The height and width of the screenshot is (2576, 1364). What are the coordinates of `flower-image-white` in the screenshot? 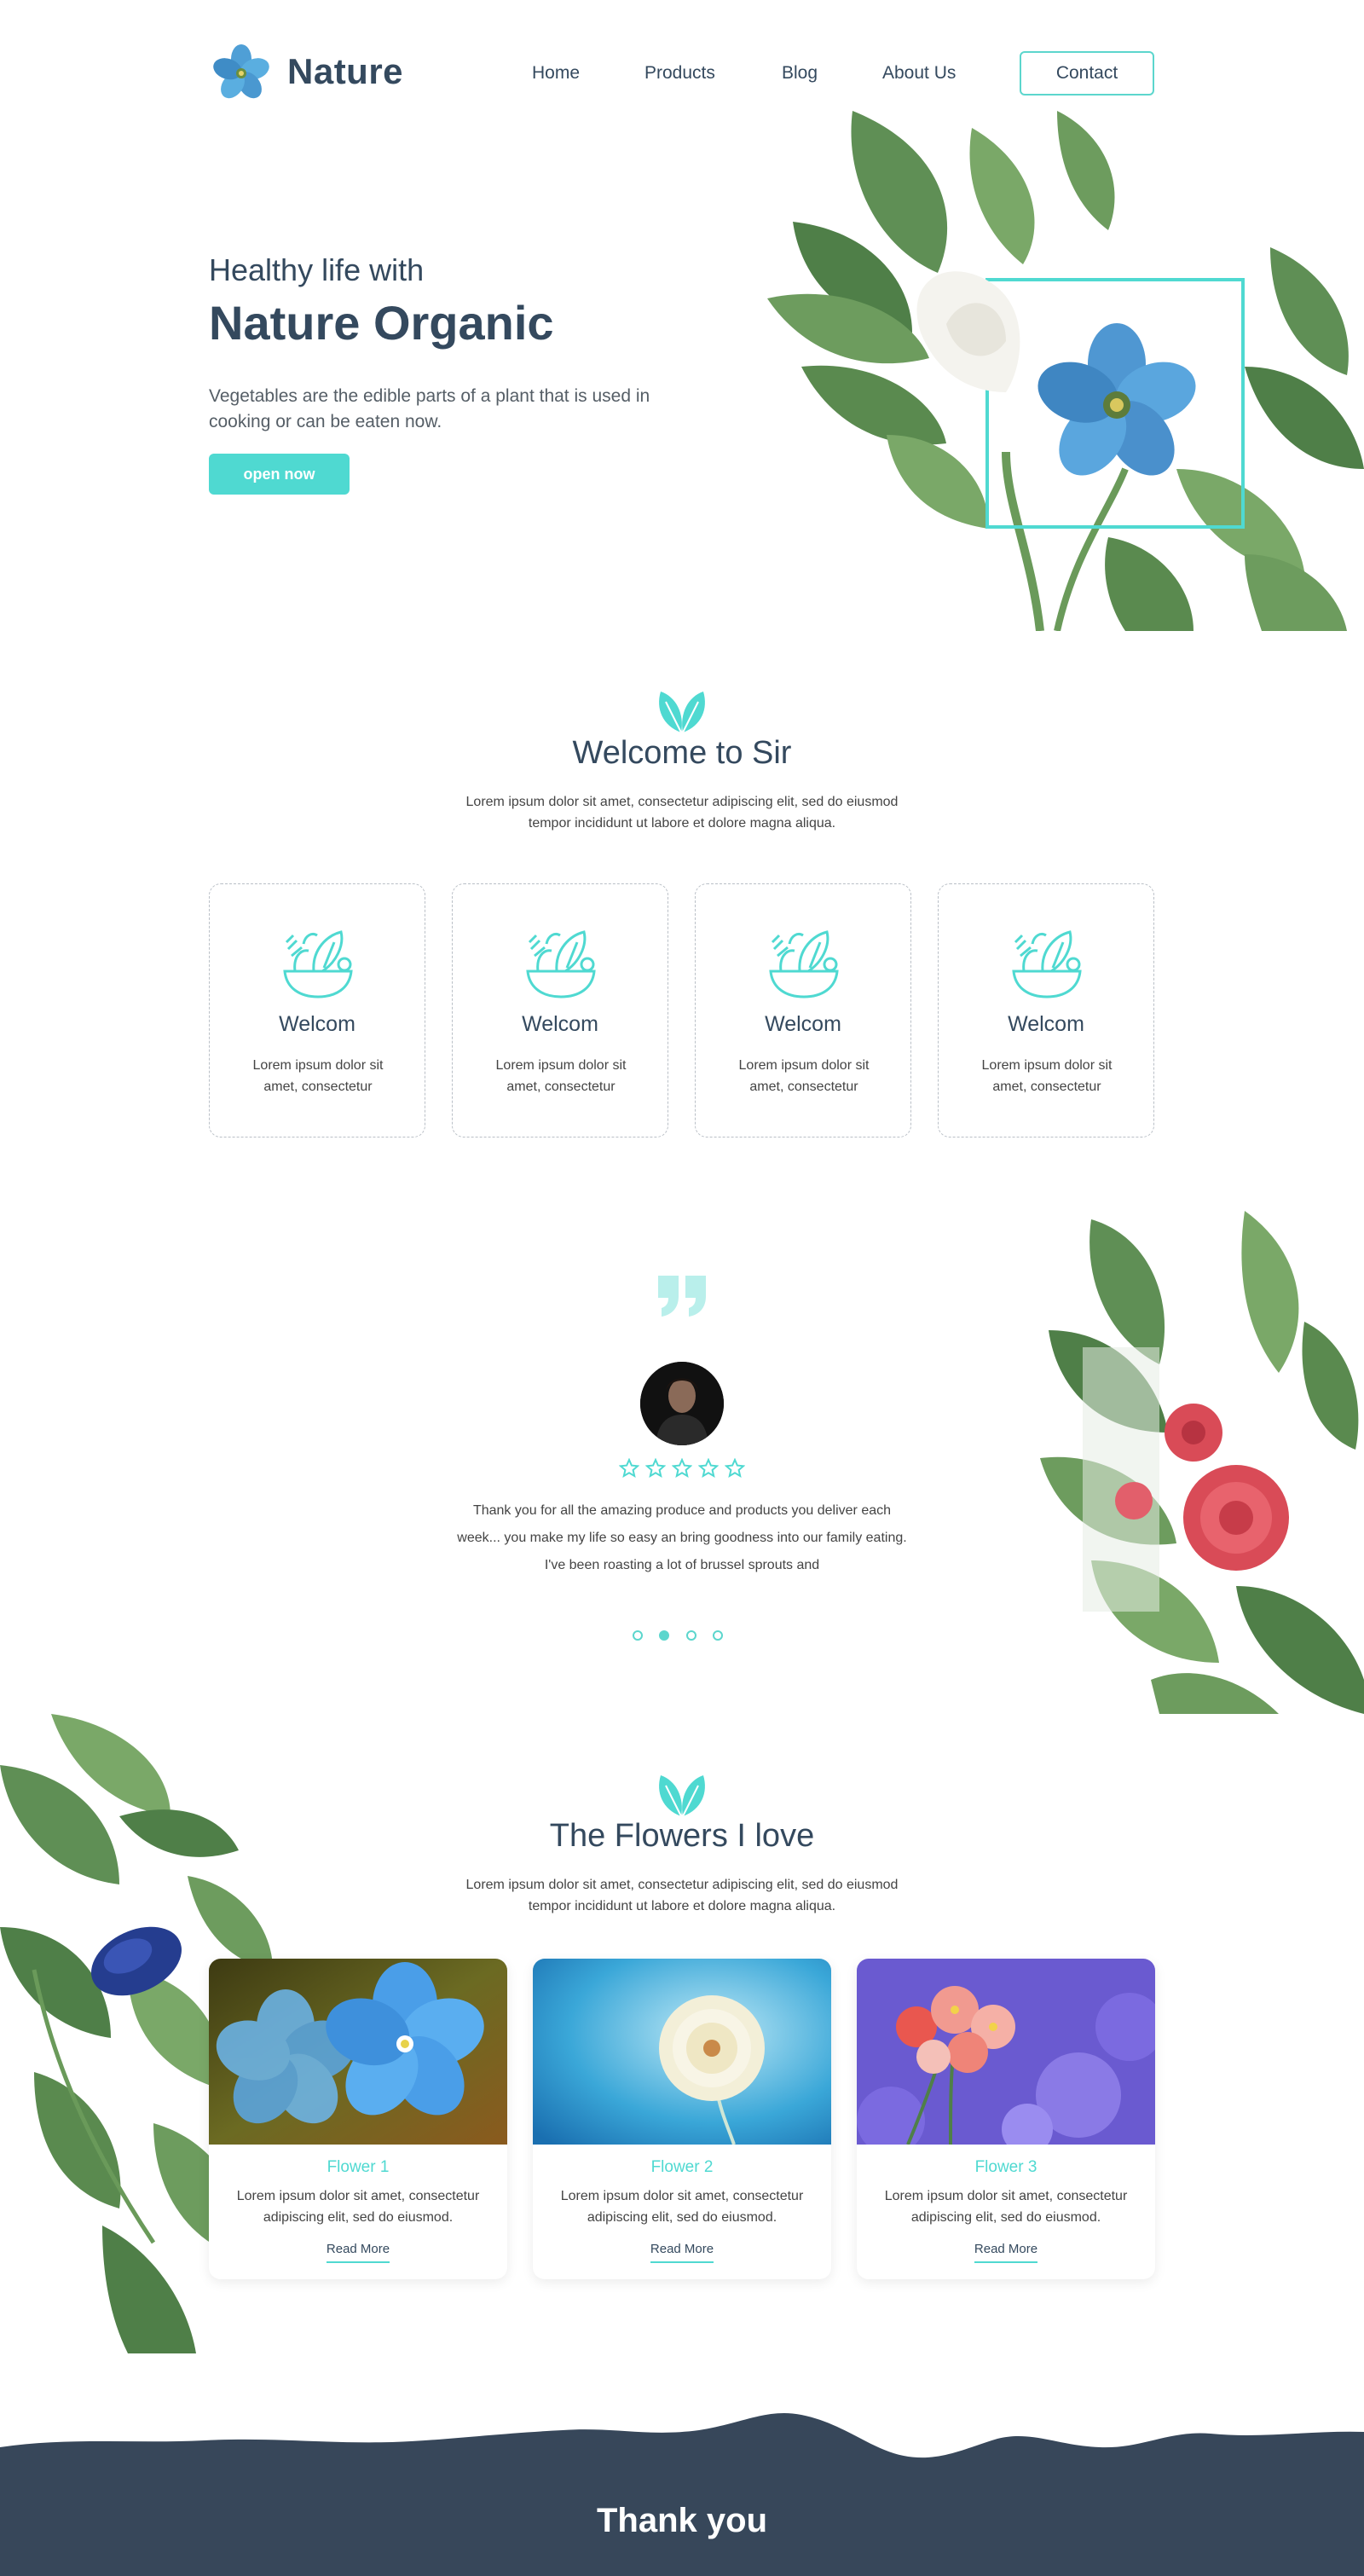 It's located at (682, 2052).